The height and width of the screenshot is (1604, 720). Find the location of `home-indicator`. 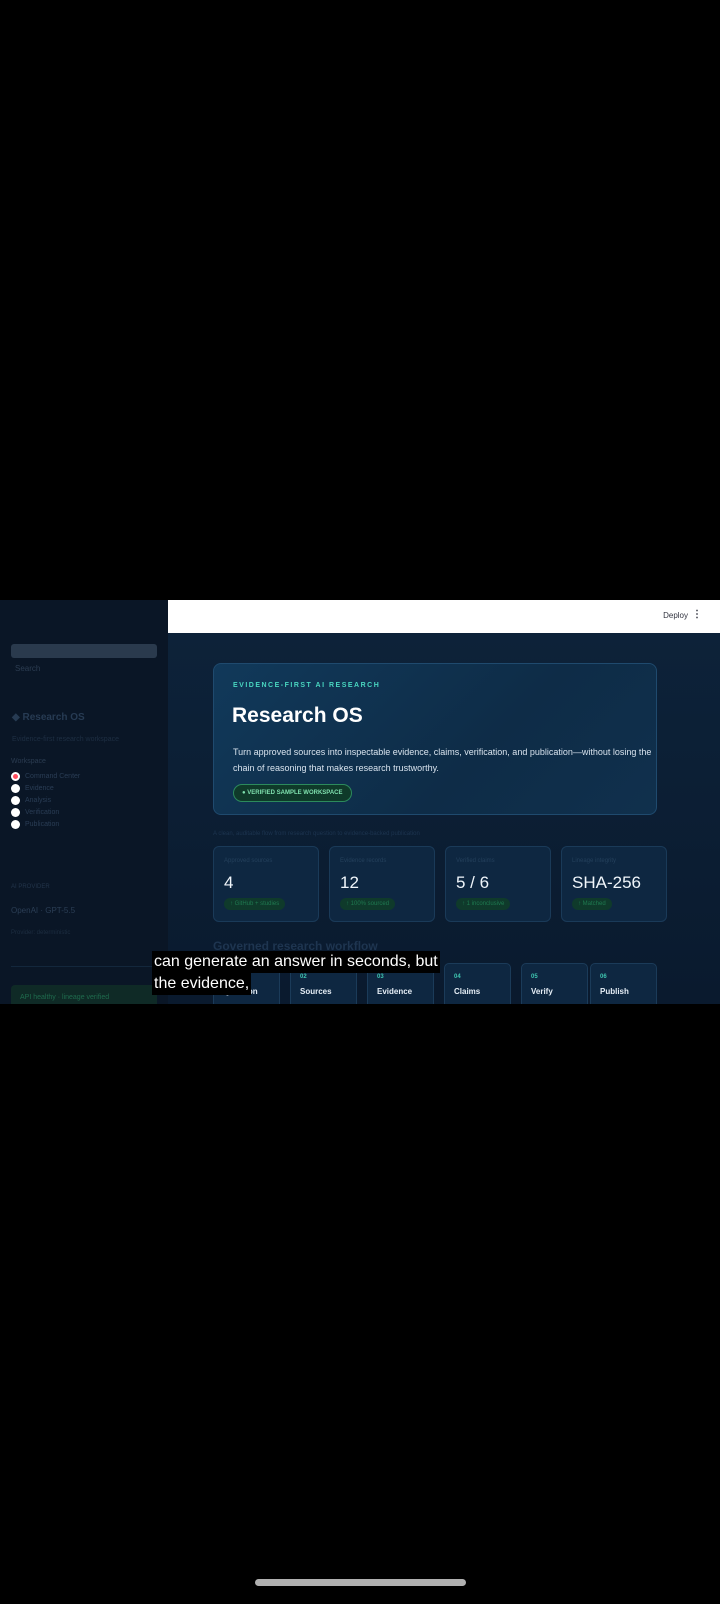

home-indicator is located at coordinates (360, 1582).